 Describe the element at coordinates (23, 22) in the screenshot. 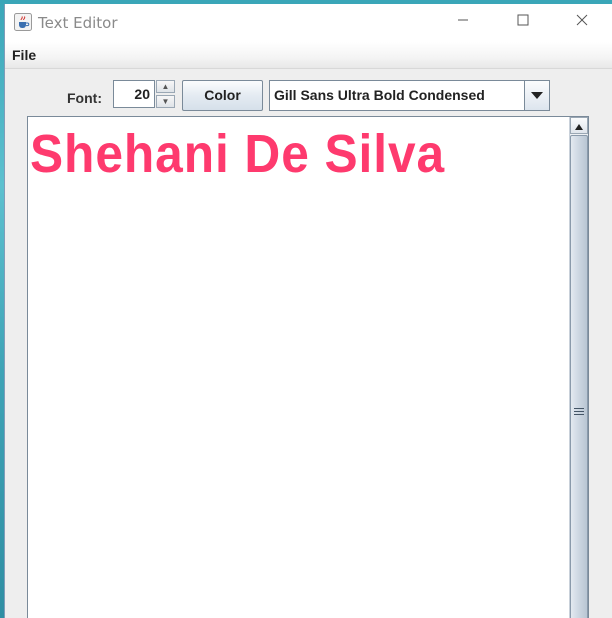

I see `java-cup-icon` at that location.